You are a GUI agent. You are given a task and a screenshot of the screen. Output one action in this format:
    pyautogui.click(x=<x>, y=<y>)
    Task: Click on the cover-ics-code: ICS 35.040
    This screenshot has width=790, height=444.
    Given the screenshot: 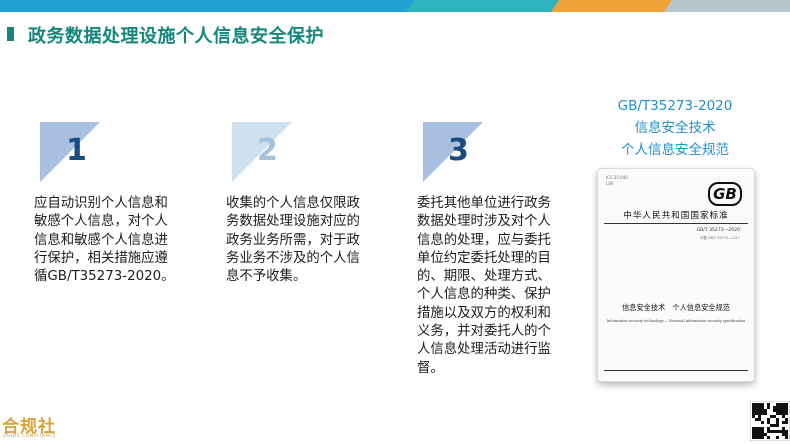 What is the action you would take?
    pyautogui.click(x=617, y=177)
    